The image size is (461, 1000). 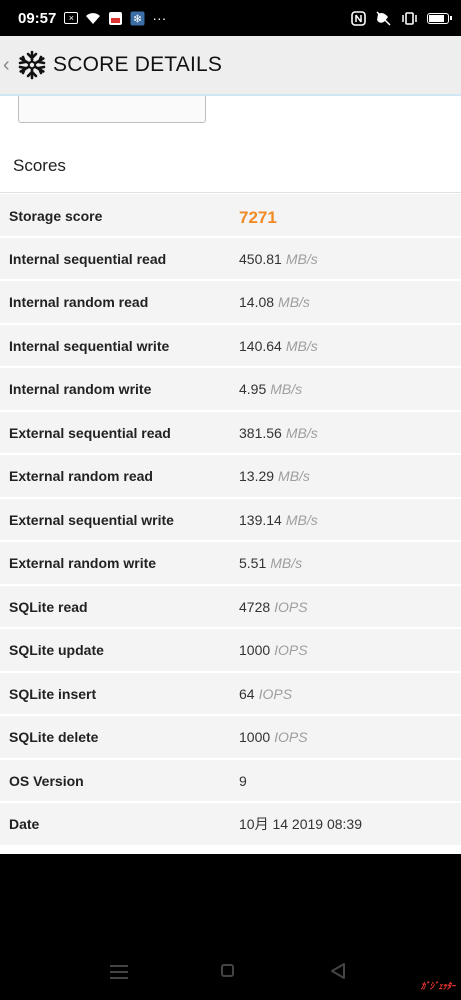 I want to click on row-label: Internal sequential read, so click(x=88, y=258).